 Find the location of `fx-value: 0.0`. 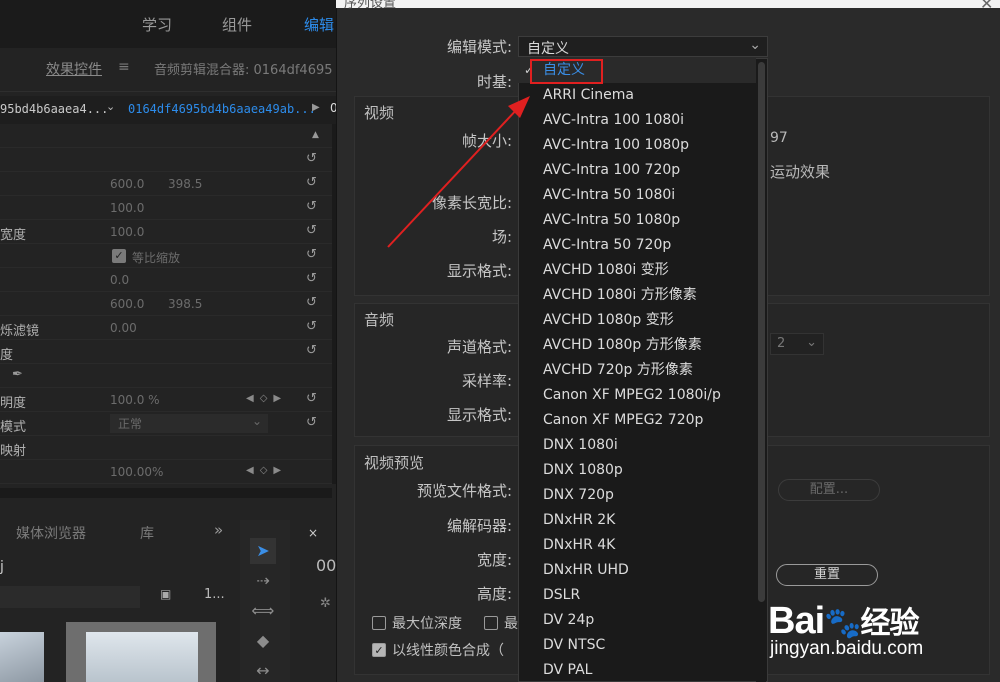

fx-value: 0.0 is located at coordinates (119, 280).